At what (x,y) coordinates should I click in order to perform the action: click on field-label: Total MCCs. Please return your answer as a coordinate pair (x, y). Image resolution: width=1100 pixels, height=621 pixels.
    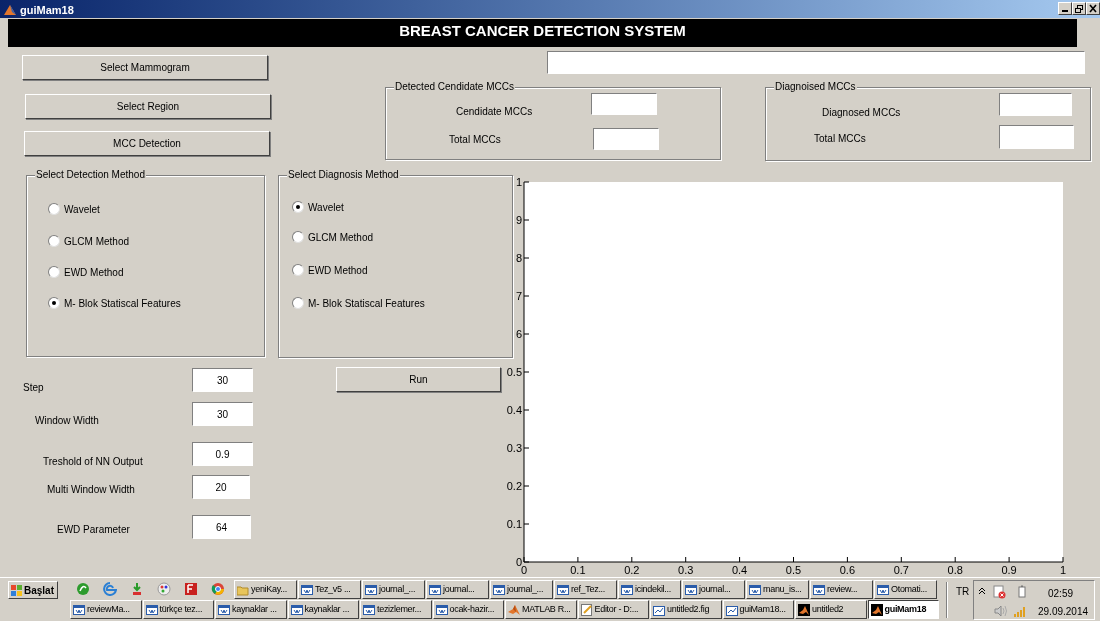
    Looking at the image, I should click on (840, 139).